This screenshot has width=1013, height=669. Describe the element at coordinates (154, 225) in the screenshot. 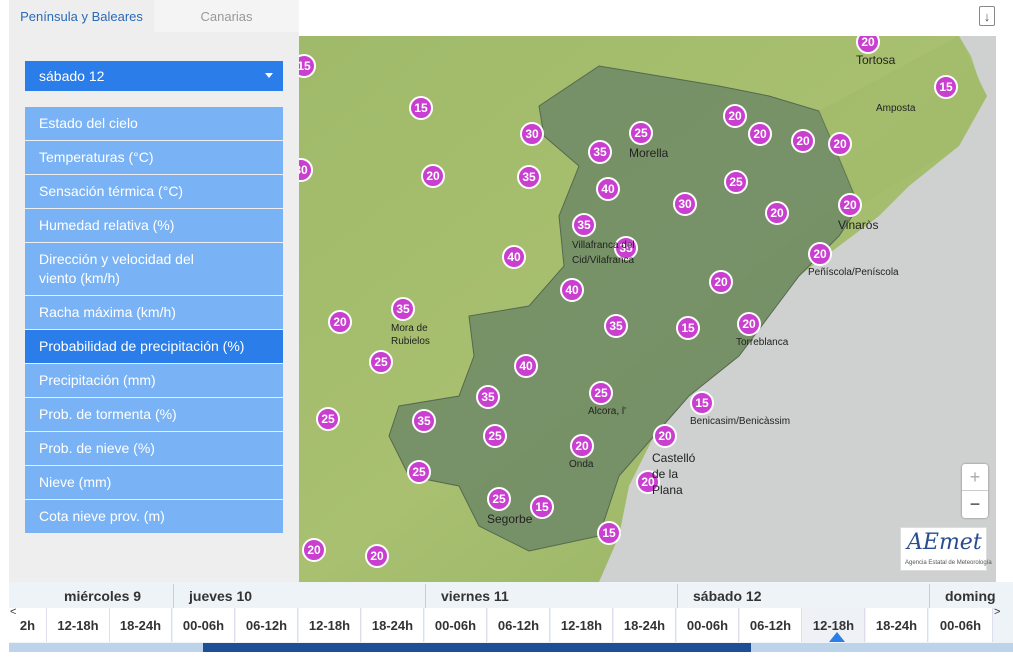

I see `menu-item-humedad: Humedad relativa (%)` at that location.